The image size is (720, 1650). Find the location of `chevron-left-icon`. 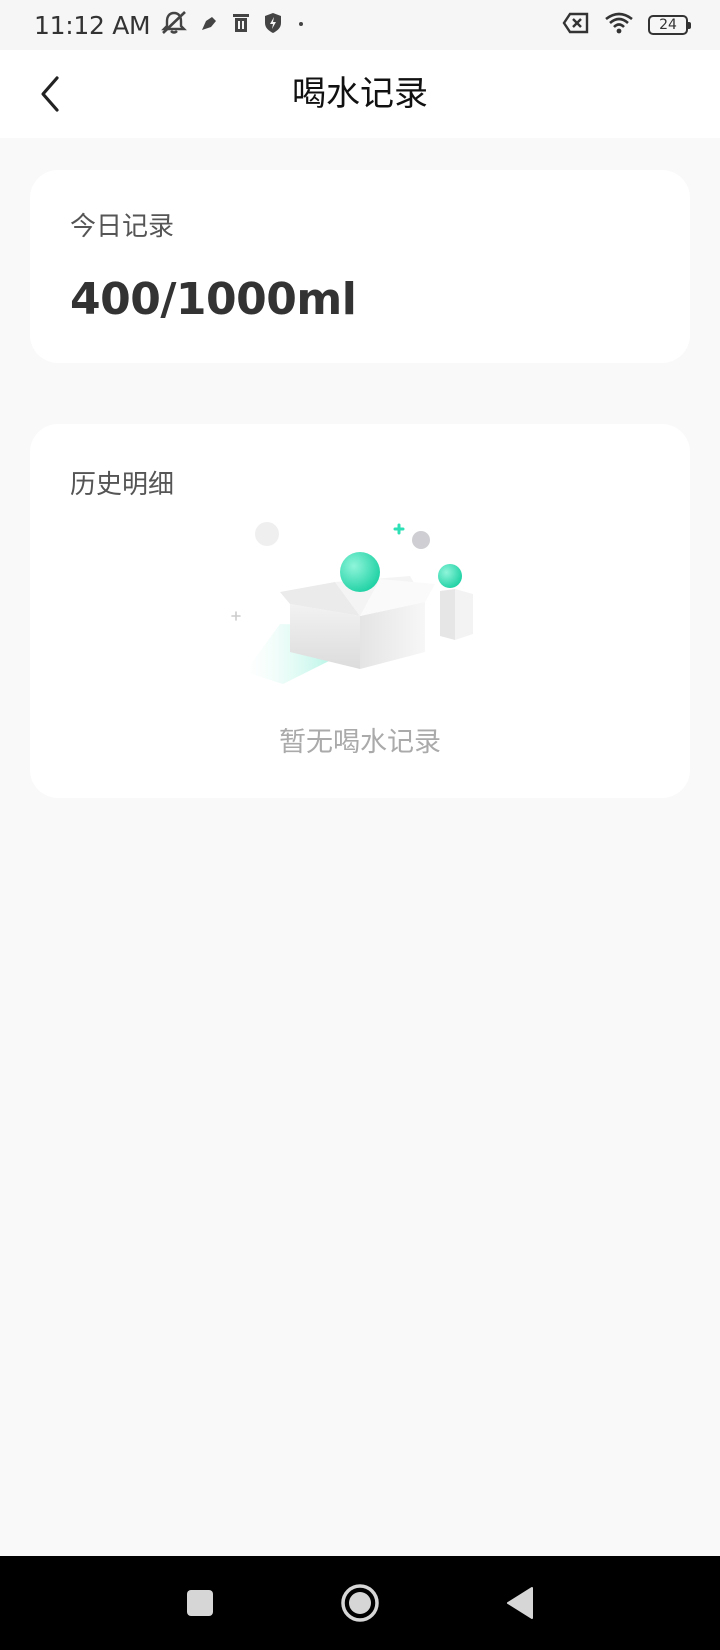

chevron-left-icon is located at coordinates (50, 94).